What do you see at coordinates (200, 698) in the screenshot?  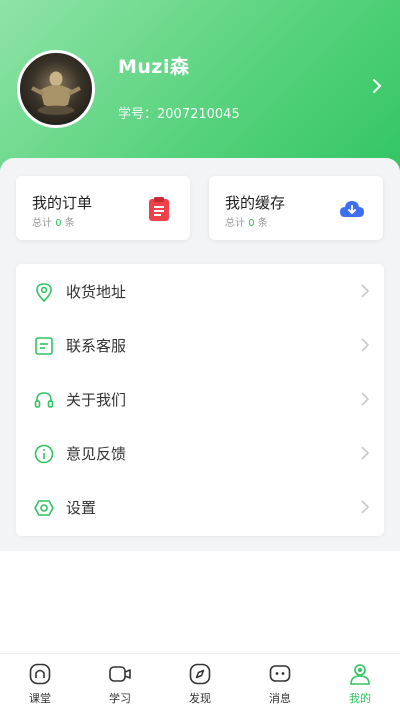 I see `tab-label: 发现` at bounding box center [200, 698].